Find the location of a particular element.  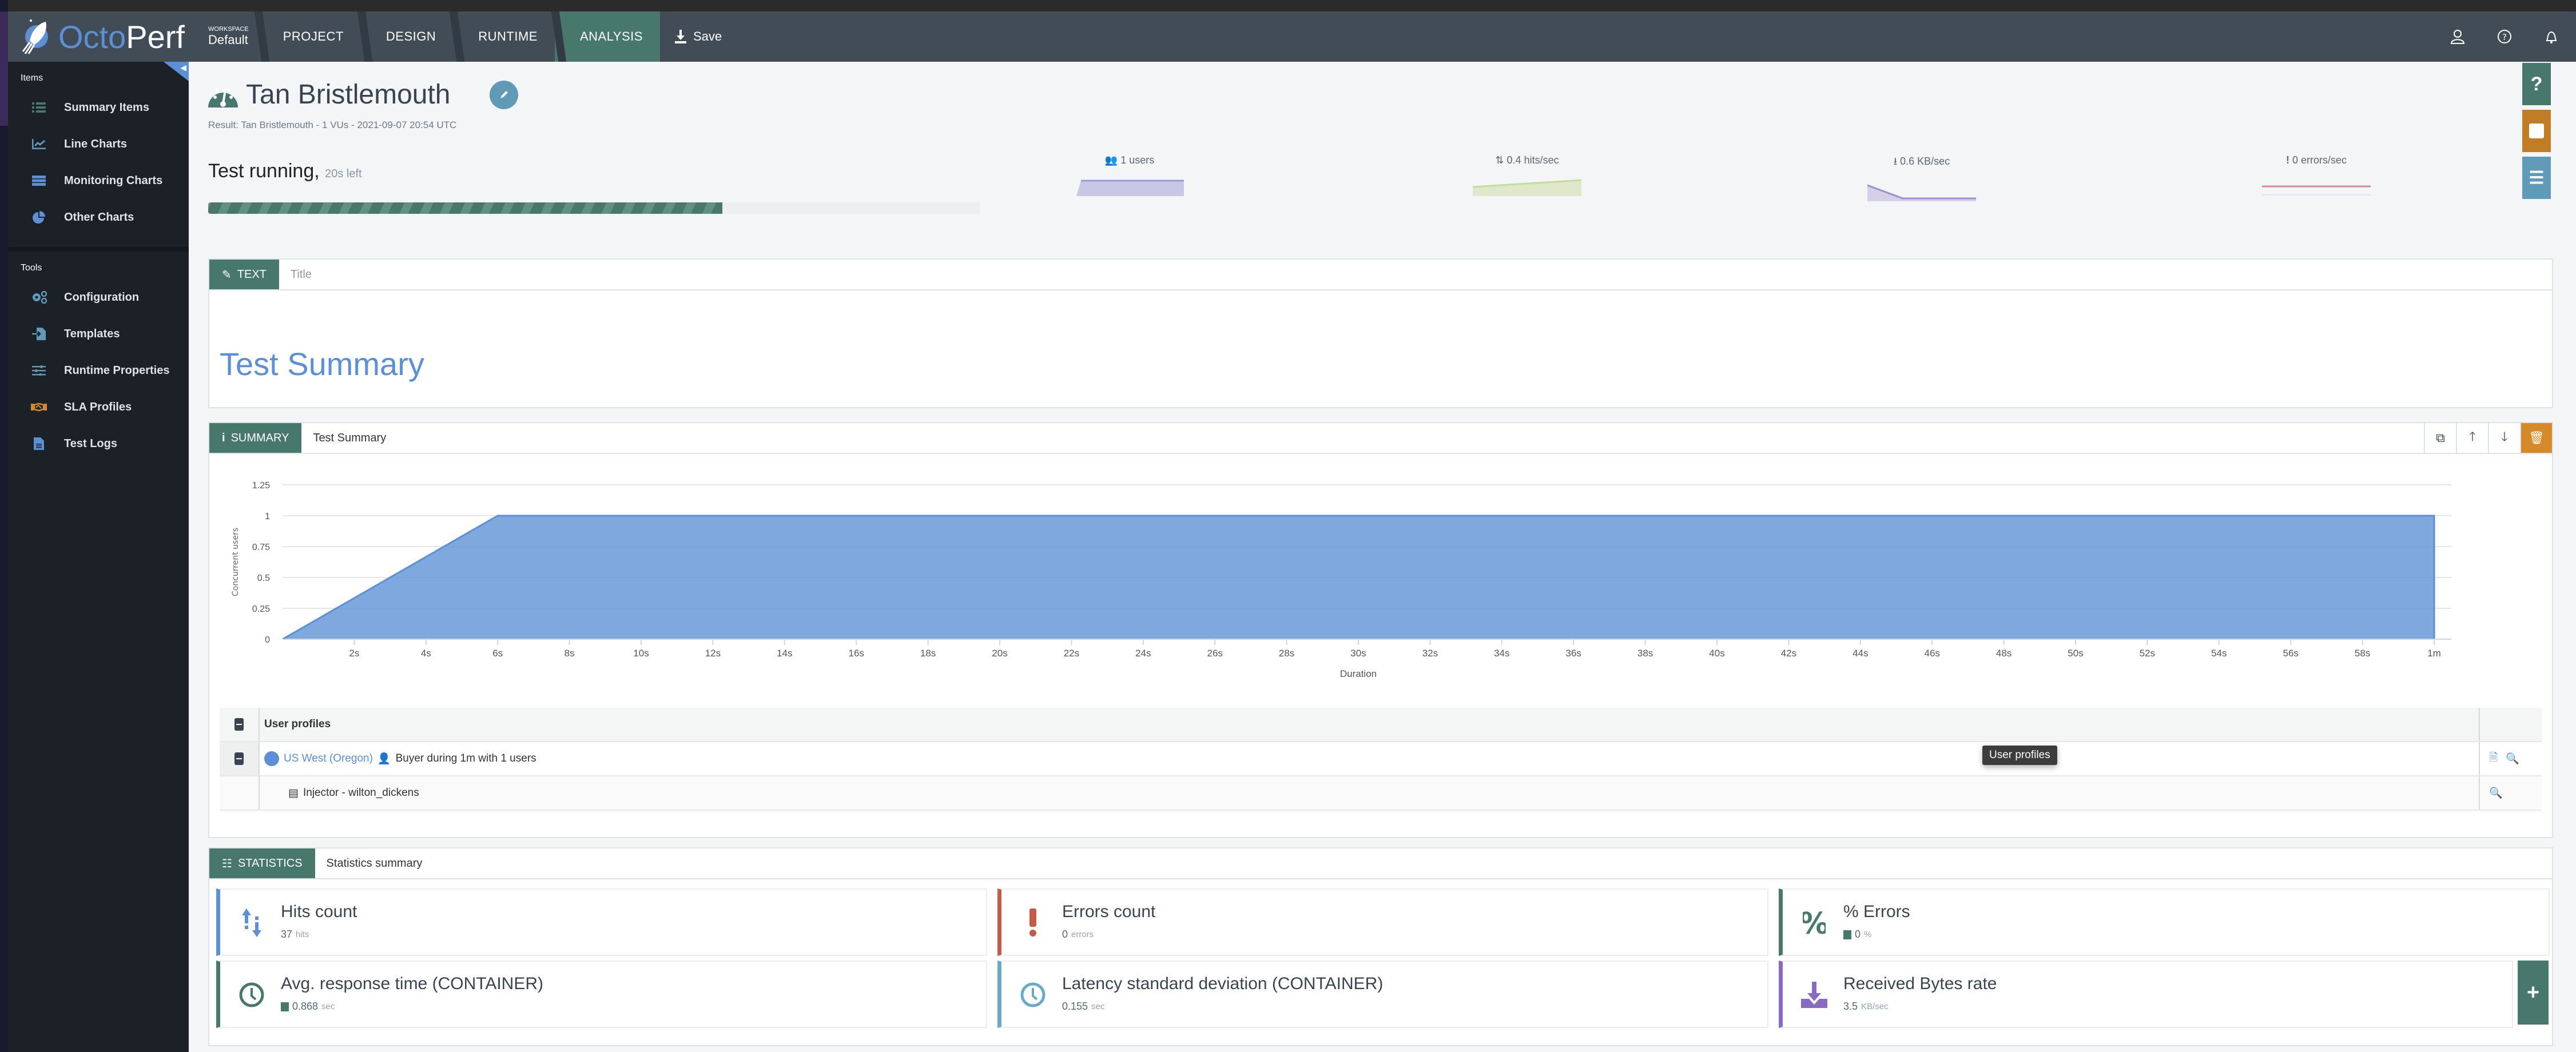

stat-value: 0 is located at coordinates (2295, 160).